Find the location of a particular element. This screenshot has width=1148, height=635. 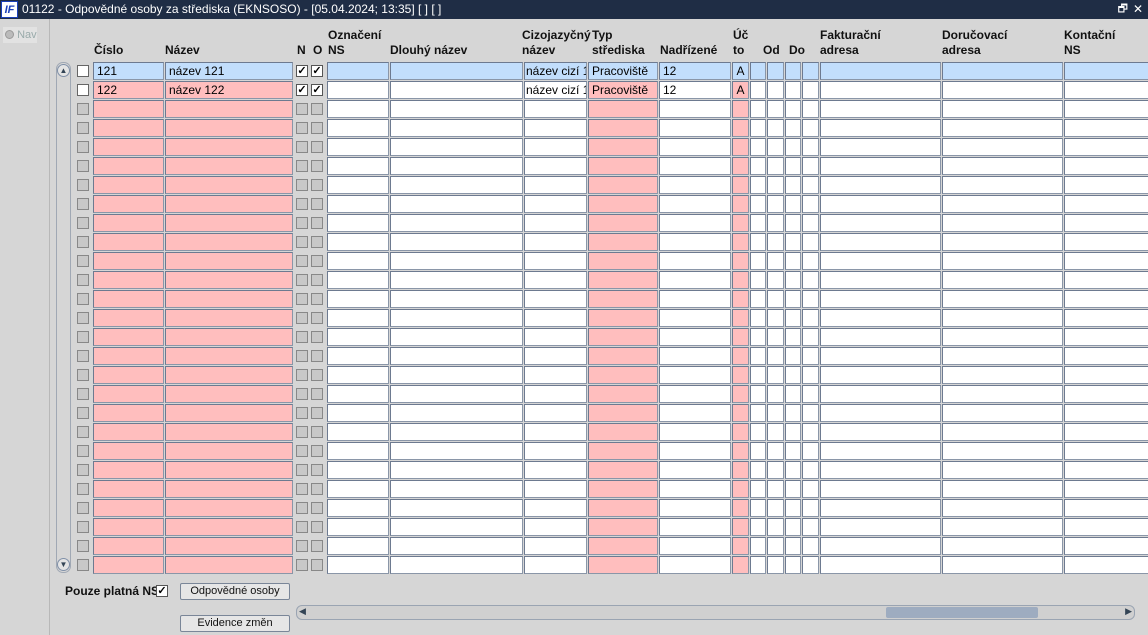

cell-cizo: název cizí 1 is located at coordinates (555, 71).